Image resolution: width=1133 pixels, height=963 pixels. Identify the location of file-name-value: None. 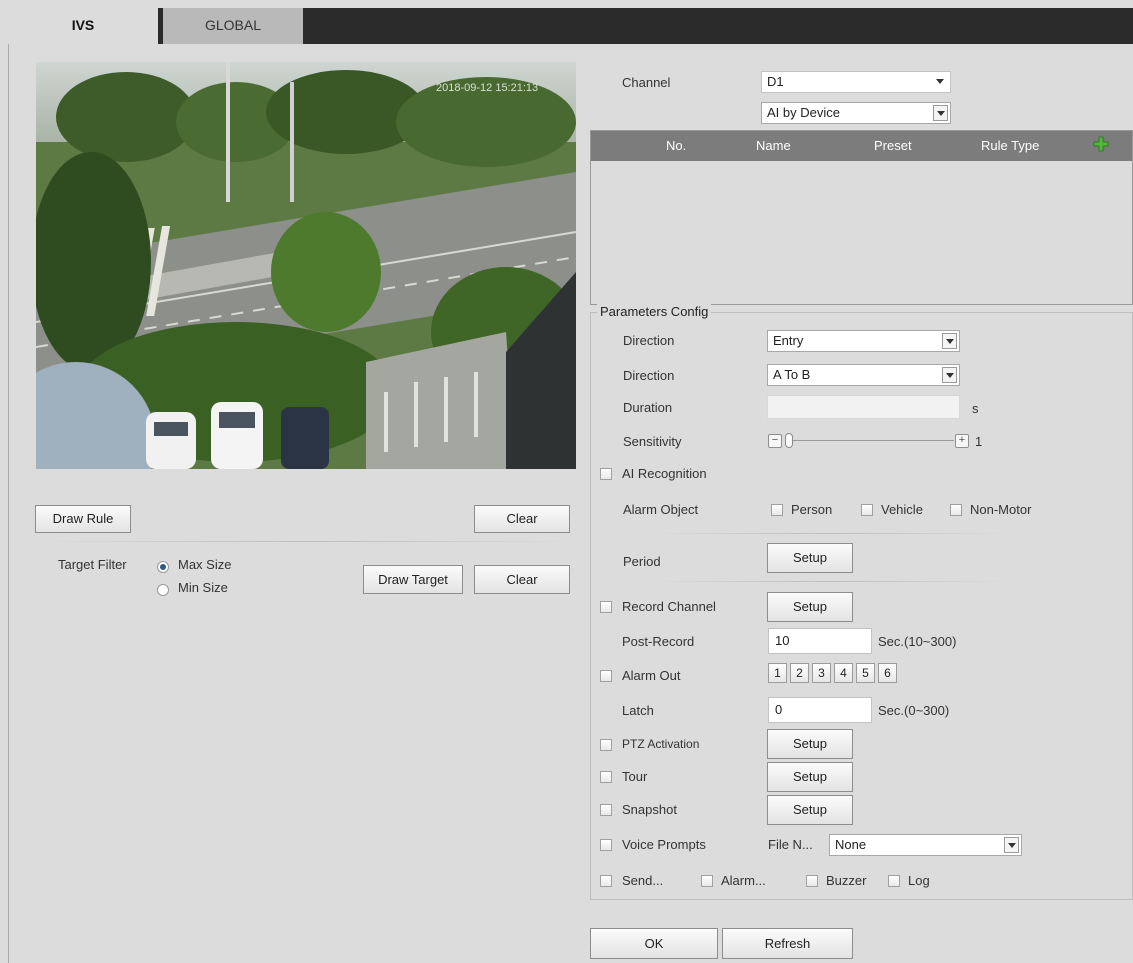
(851, 844).